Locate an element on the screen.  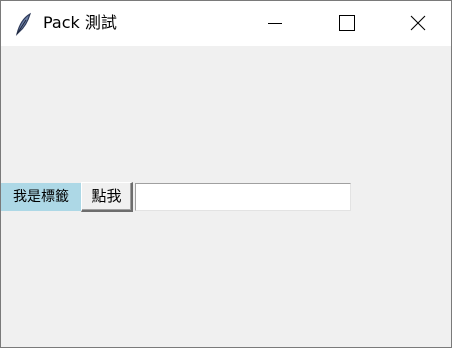
close-button is located at coordinates (417, 23).